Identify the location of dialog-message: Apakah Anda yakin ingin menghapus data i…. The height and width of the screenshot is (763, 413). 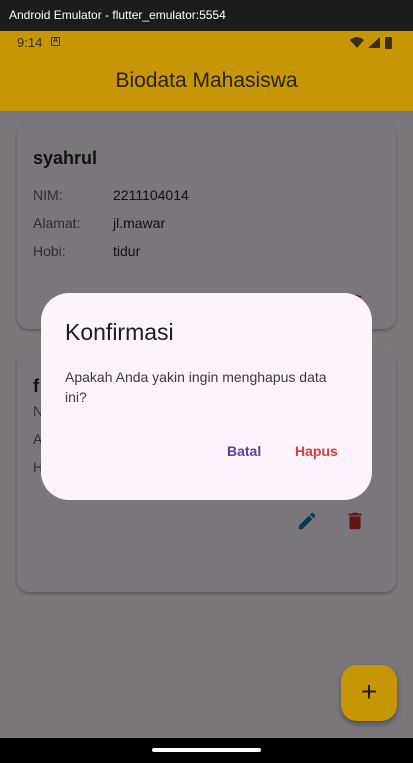
(196, 387).